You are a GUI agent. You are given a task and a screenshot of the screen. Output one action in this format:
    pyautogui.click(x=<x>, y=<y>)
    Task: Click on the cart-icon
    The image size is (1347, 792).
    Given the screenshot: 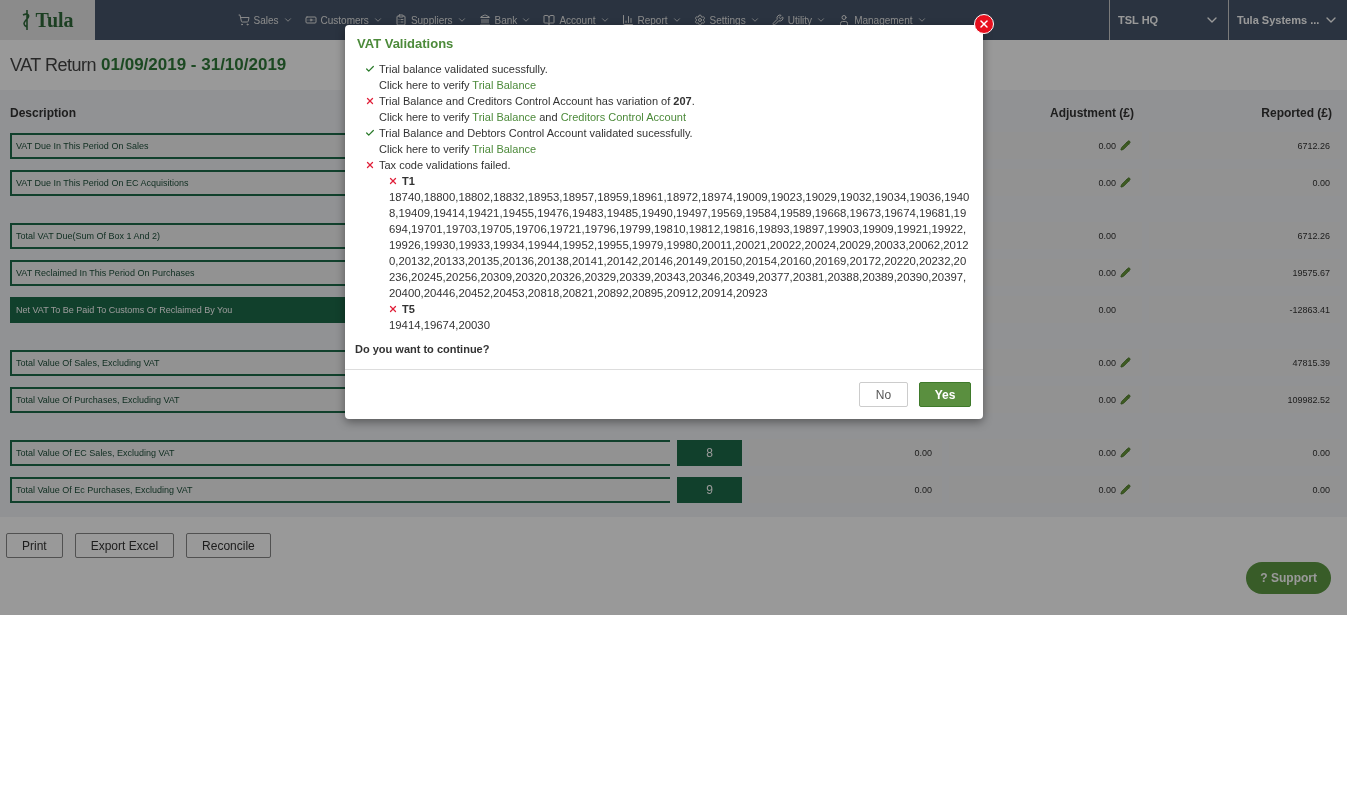 What is the action you would take?
    pyautogui.click(x=243, y=20)
    